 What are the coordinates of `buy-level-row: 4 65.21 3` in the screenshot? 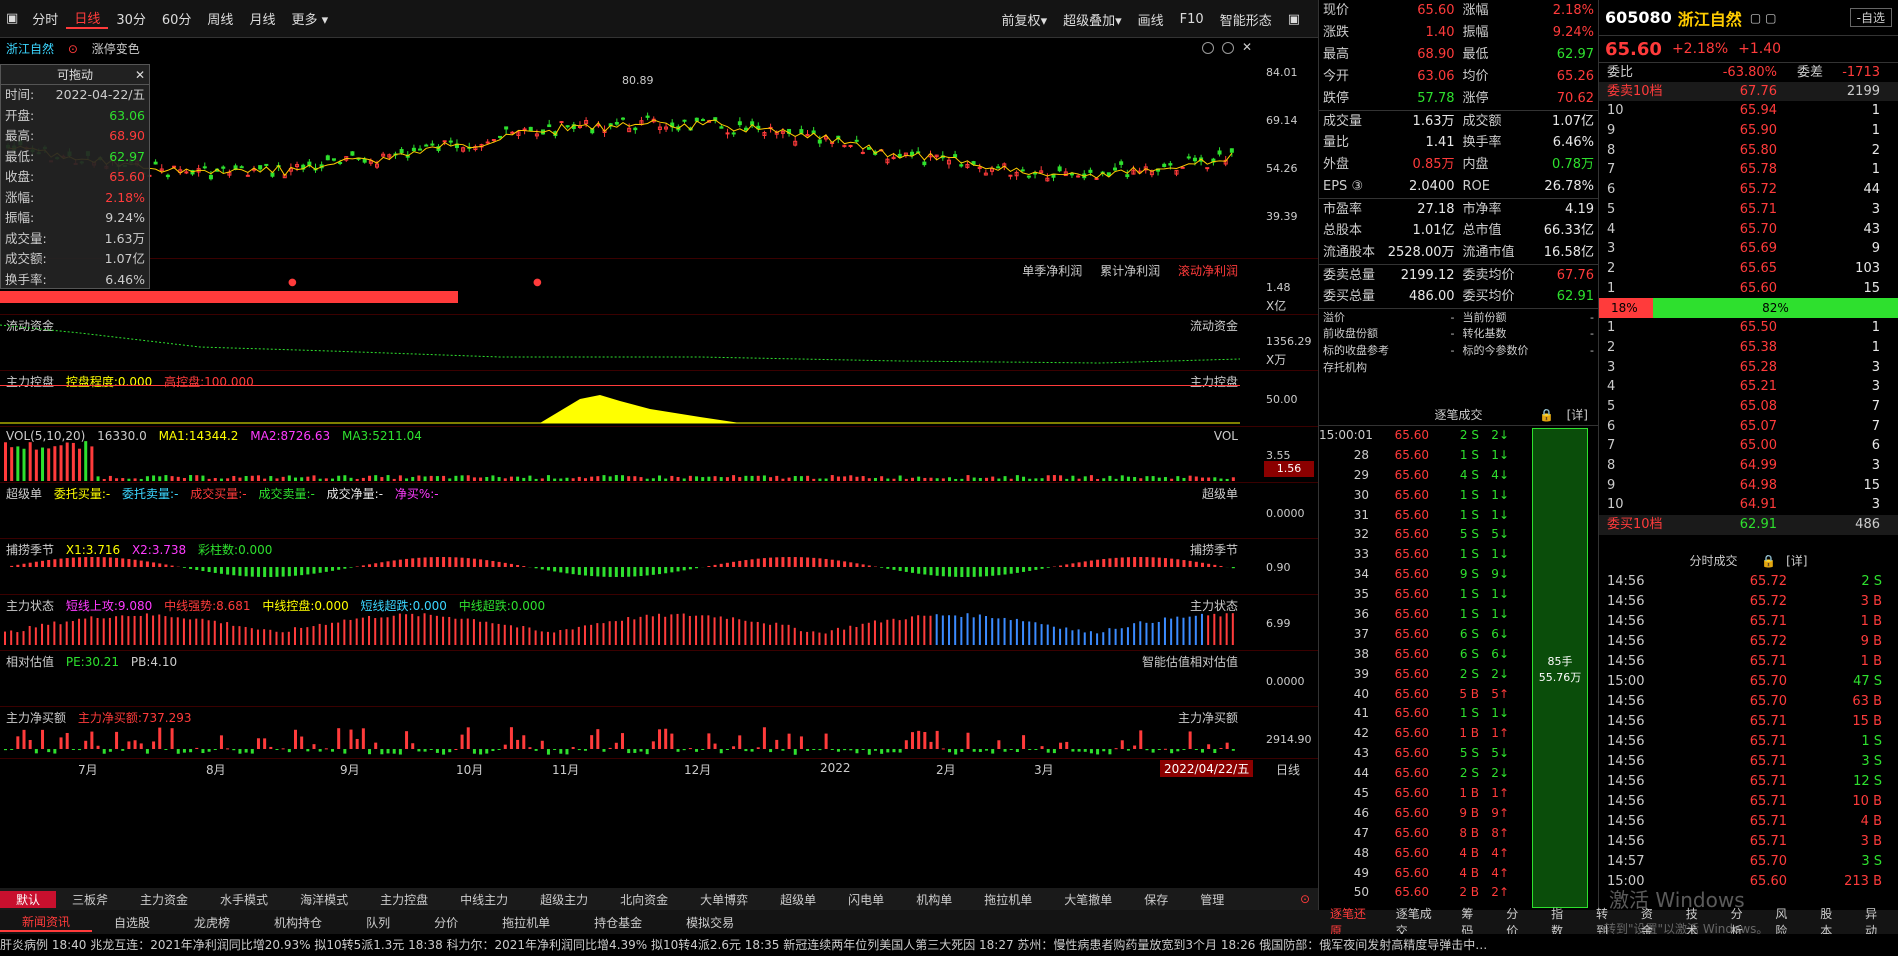 It's located at (1748, 387).